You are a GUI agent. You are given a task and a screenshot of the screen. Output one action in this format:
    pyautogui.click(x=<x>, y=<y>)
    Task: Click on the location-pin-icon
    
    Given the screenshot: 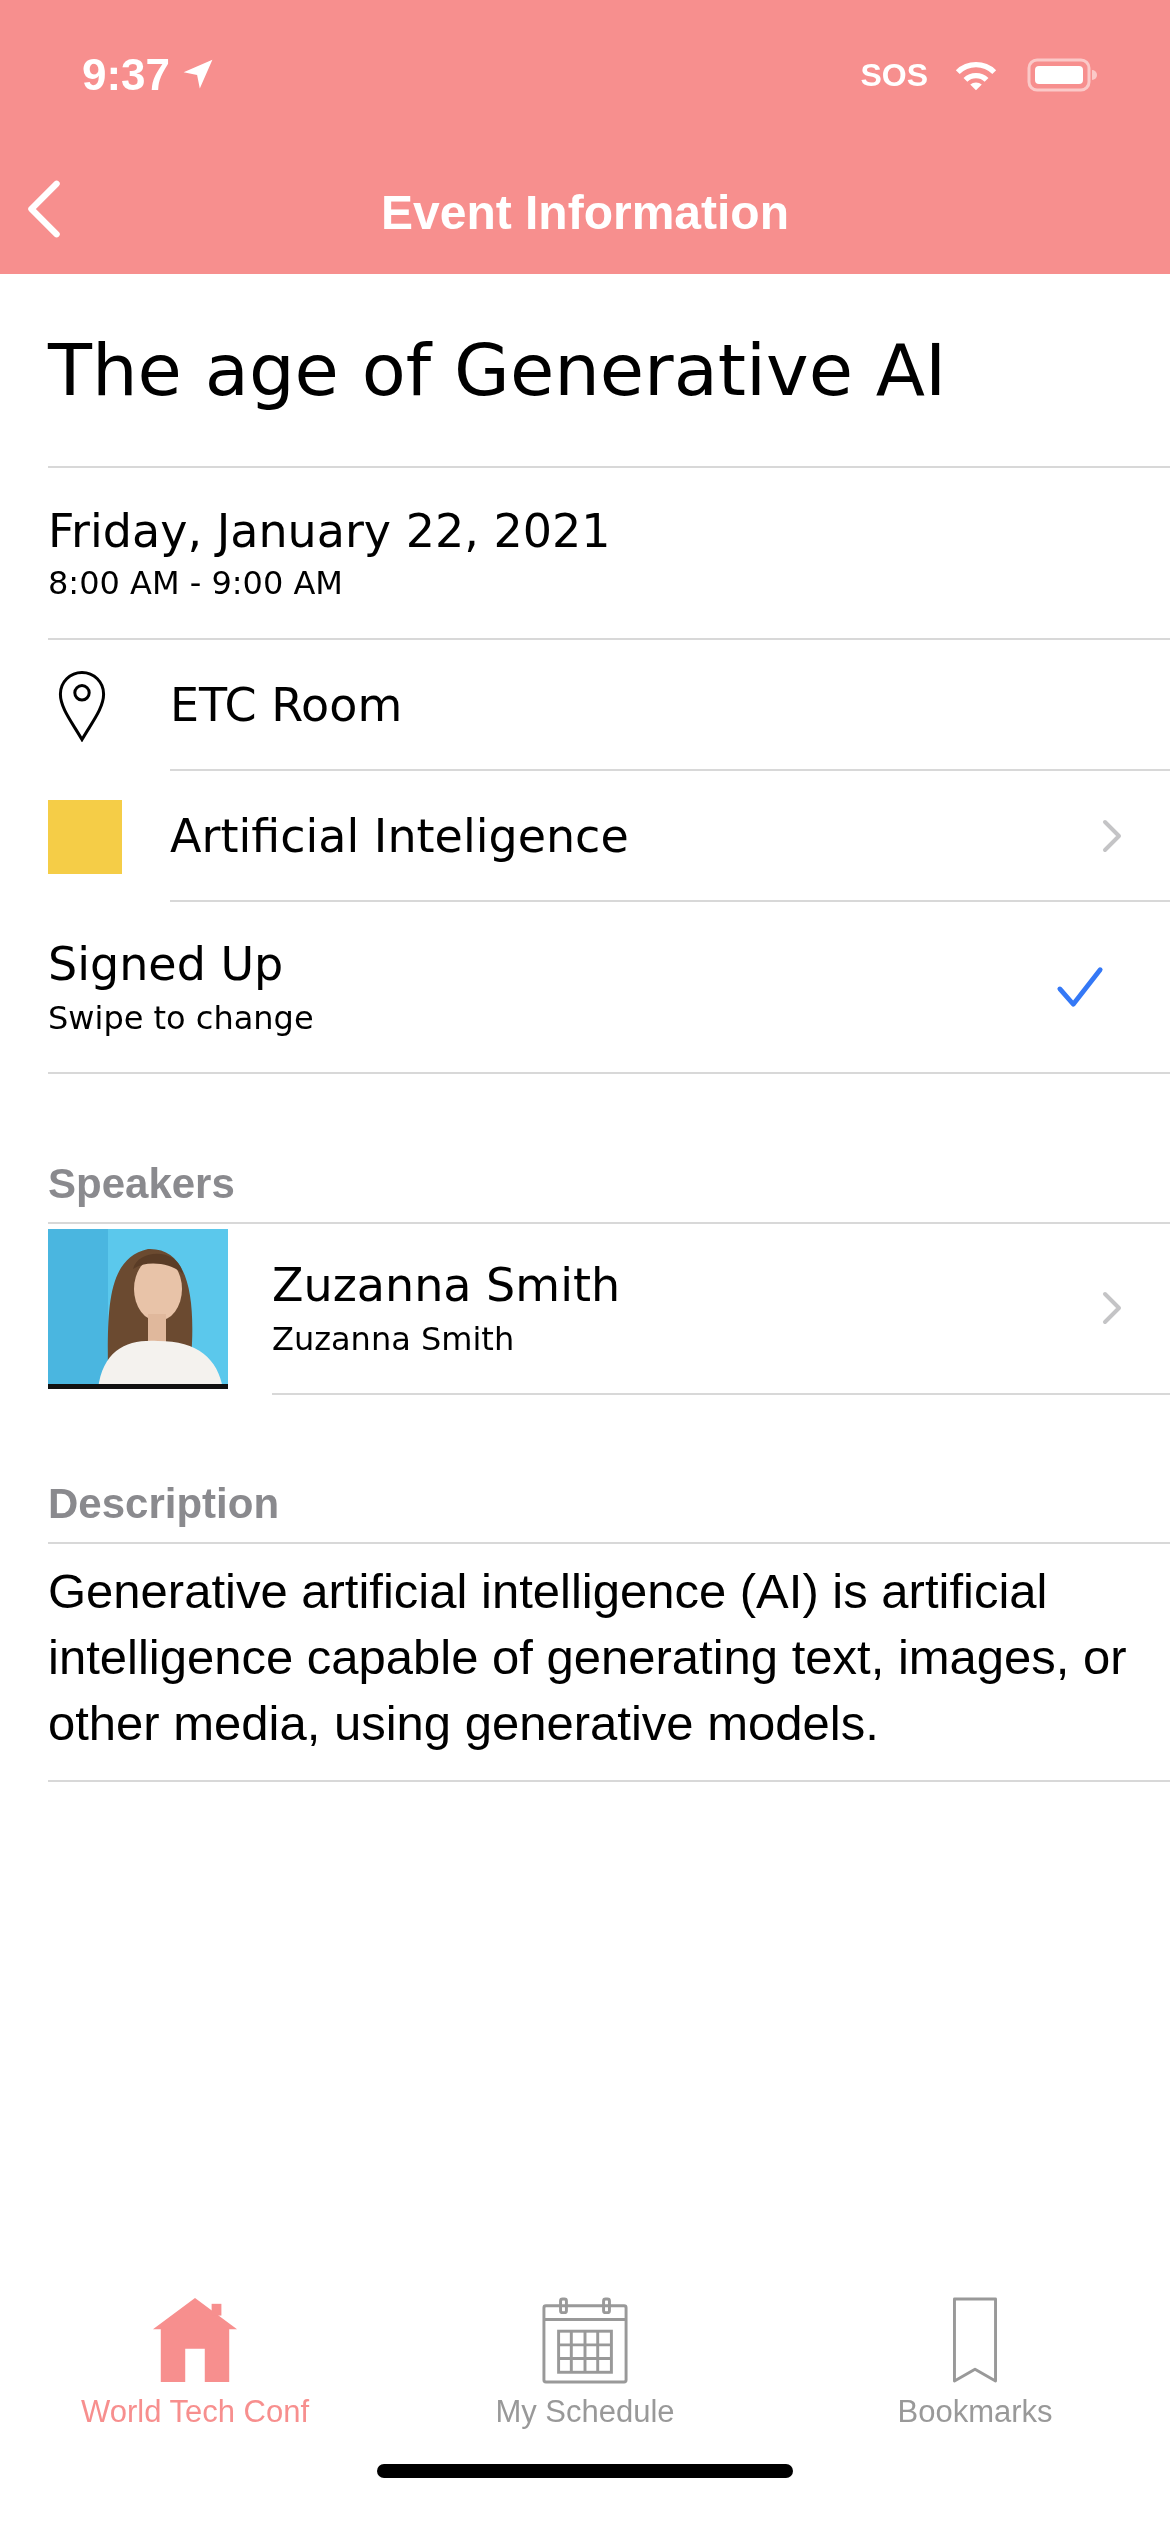 What is the action you would take?
    pyautogui.click(x=82, y=705)
    